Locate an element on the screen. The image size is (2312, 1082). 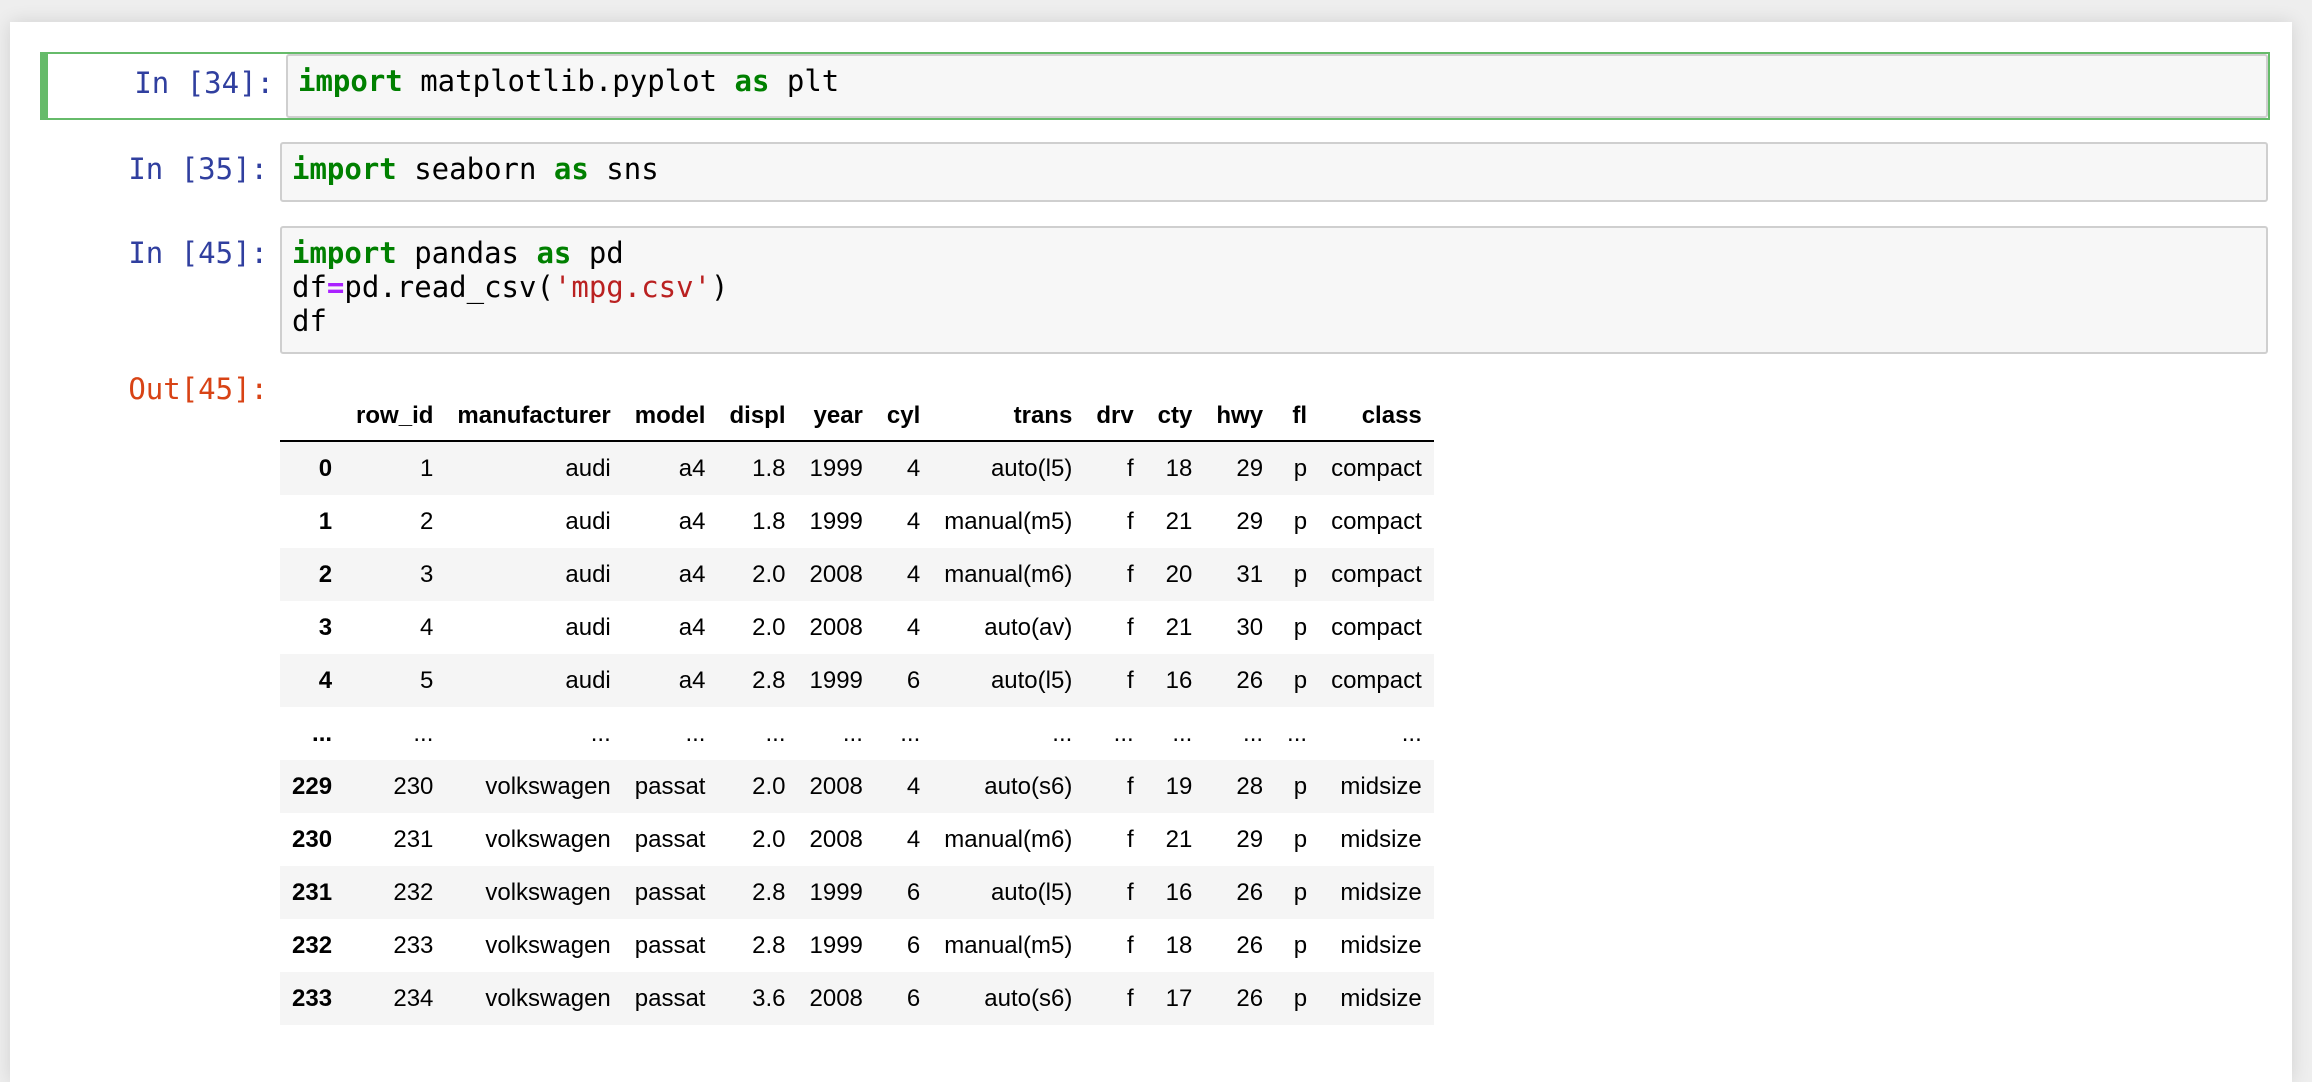
code-cell-35: In [35]: import seaborn as sns is located at coordinates (1155, 172).